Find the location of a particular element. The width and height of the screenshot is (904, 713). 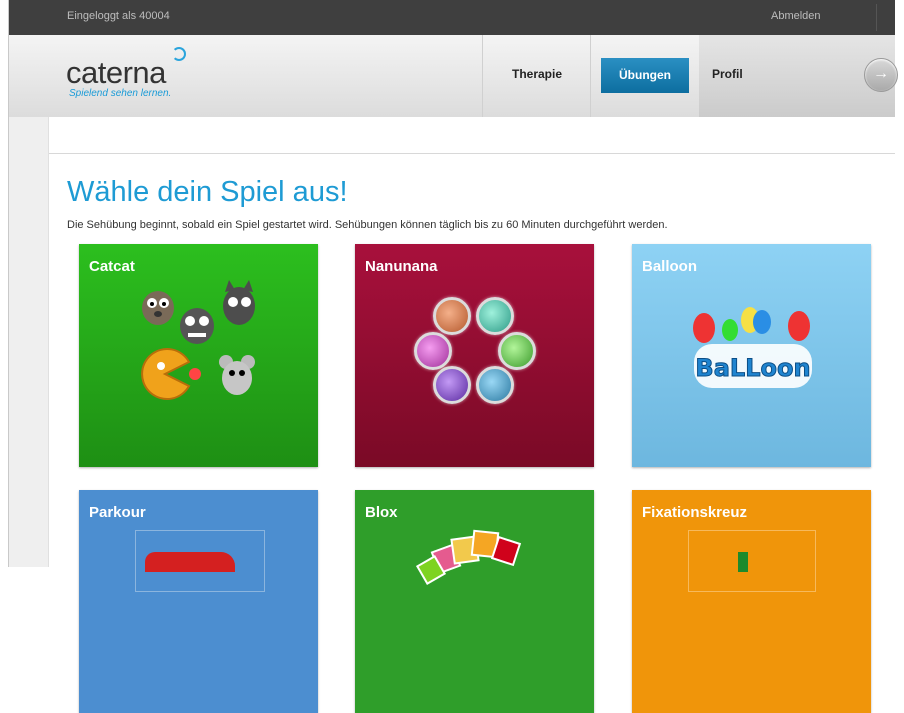

game-card-parkour: Parkour is located at coordinates (198, 601).